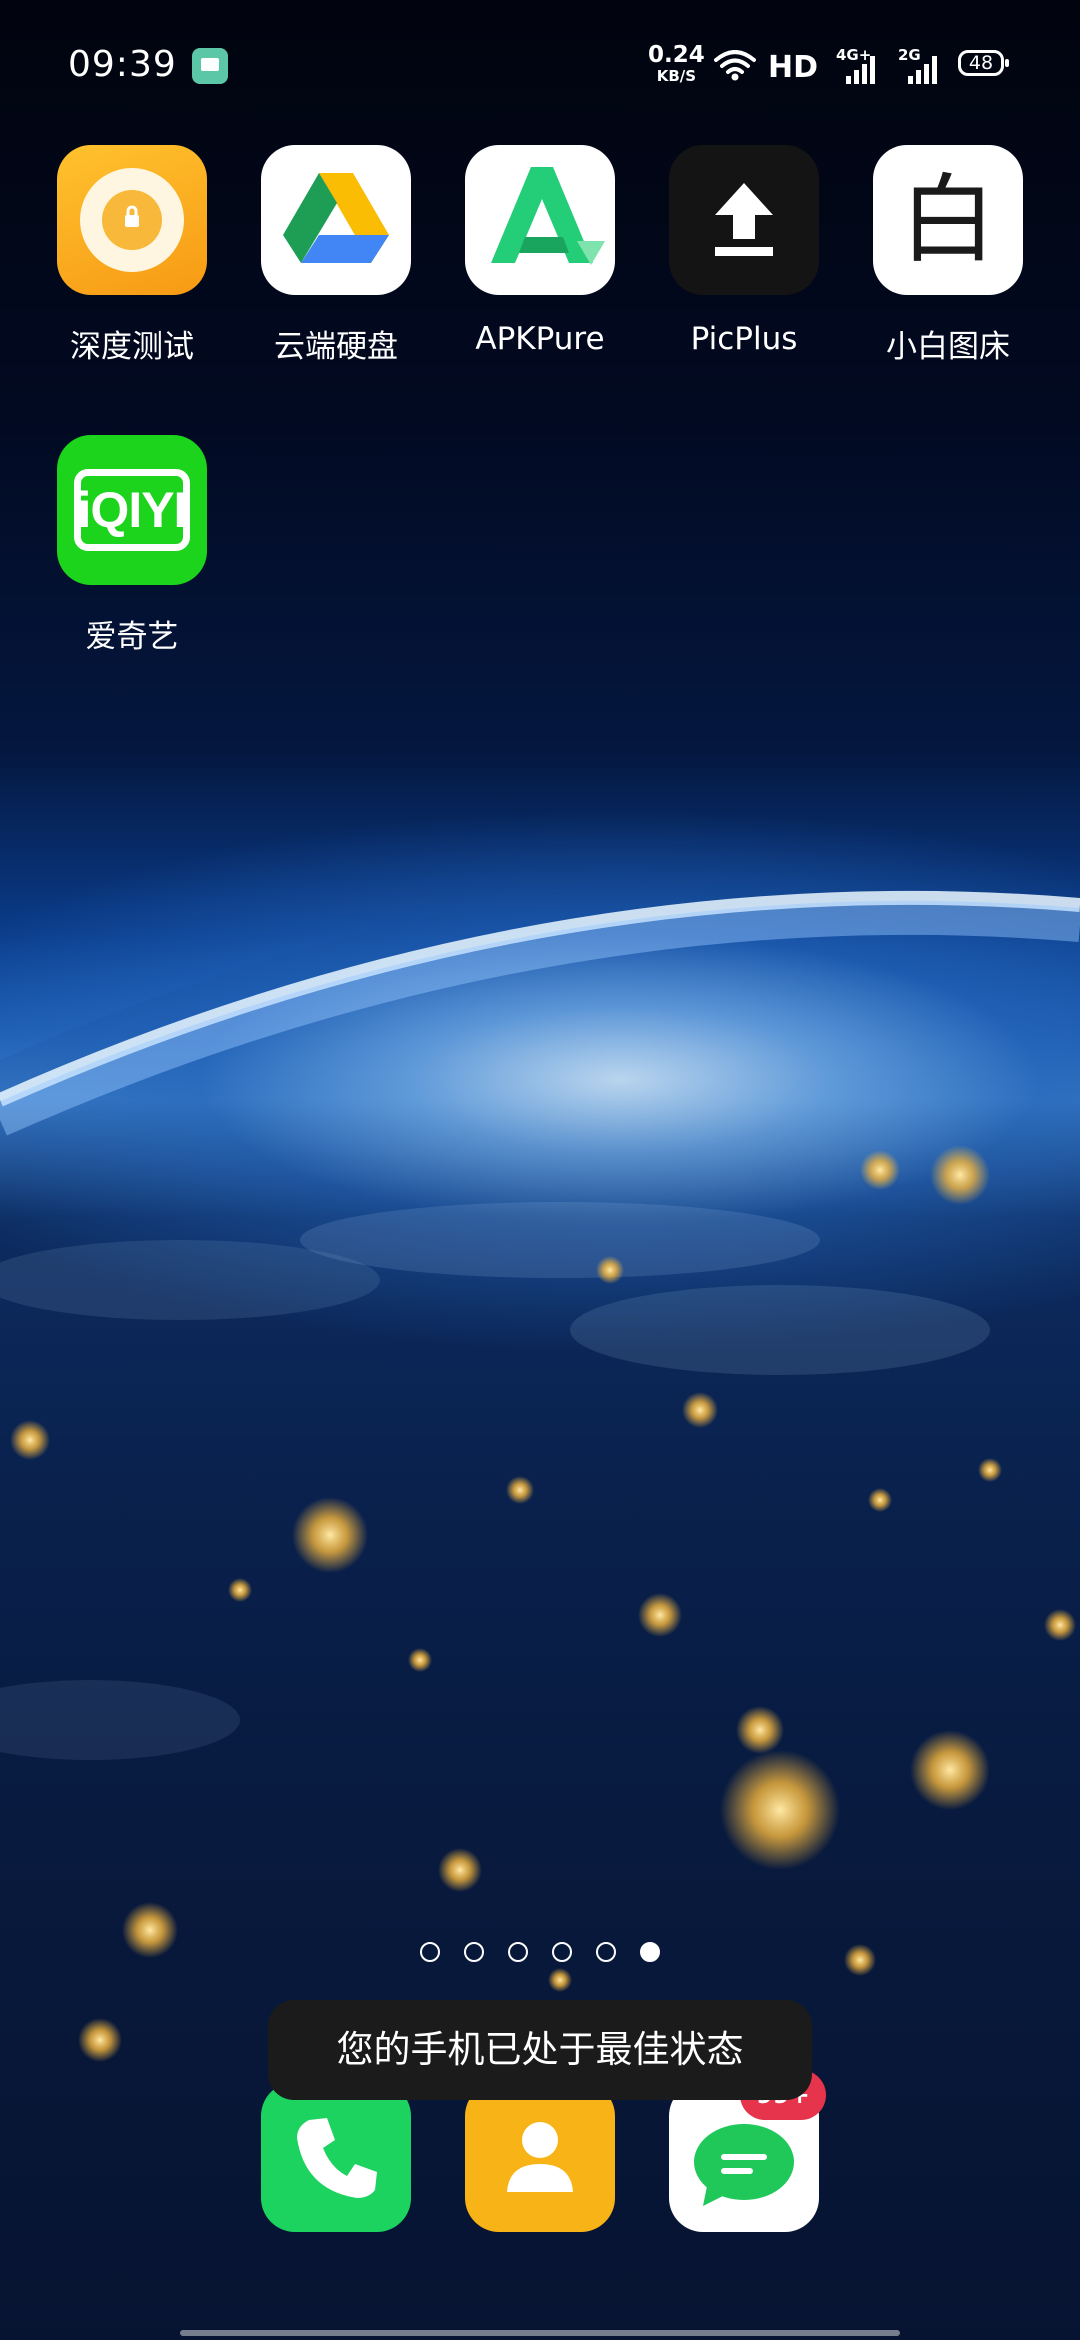 This screenshot has width=1080, height=2340. I want to click on message-notification-icon, so click(210, 66).